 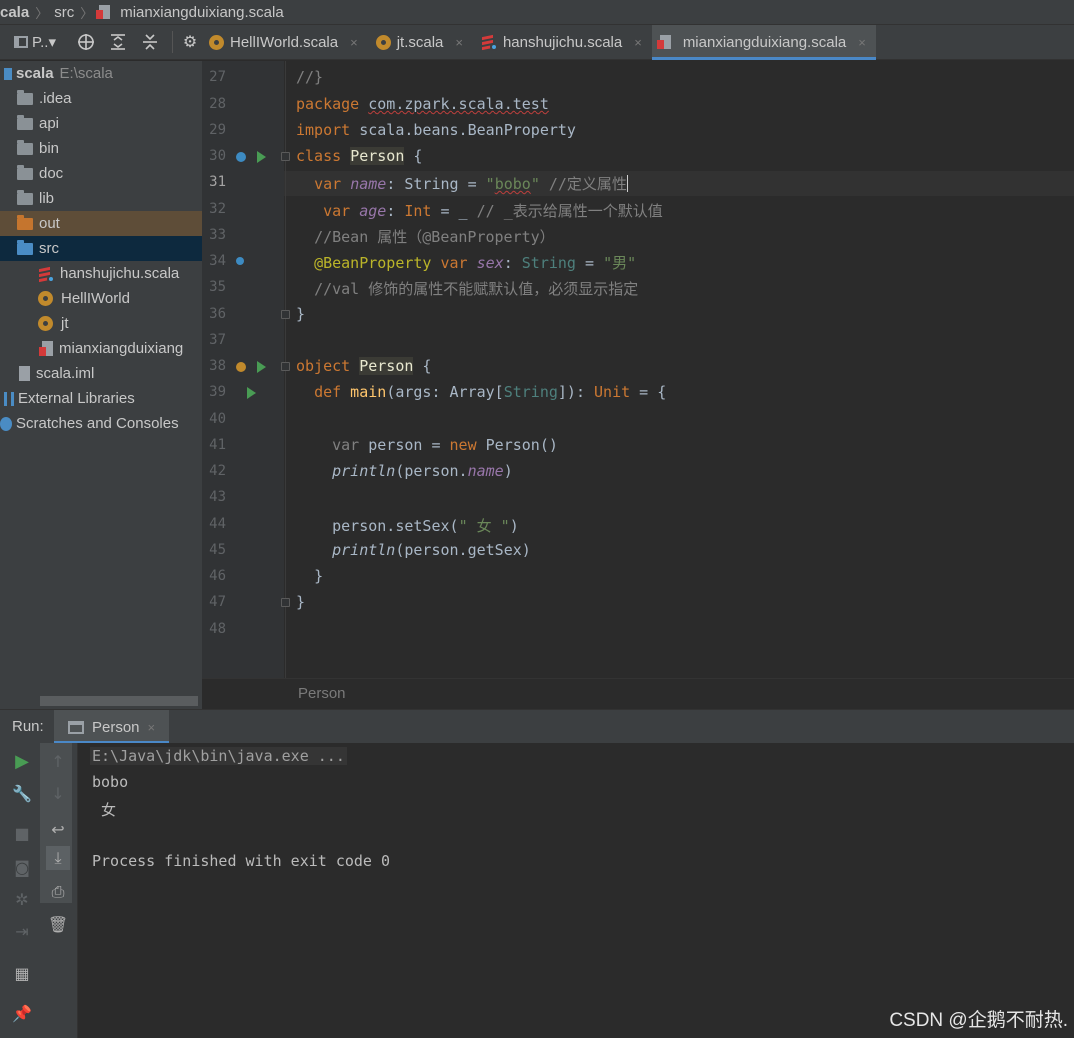 What do you see at coordinates (101, 123) in the screenshot?
I see `tree-item-api: api` at bounding box center [101, 123].